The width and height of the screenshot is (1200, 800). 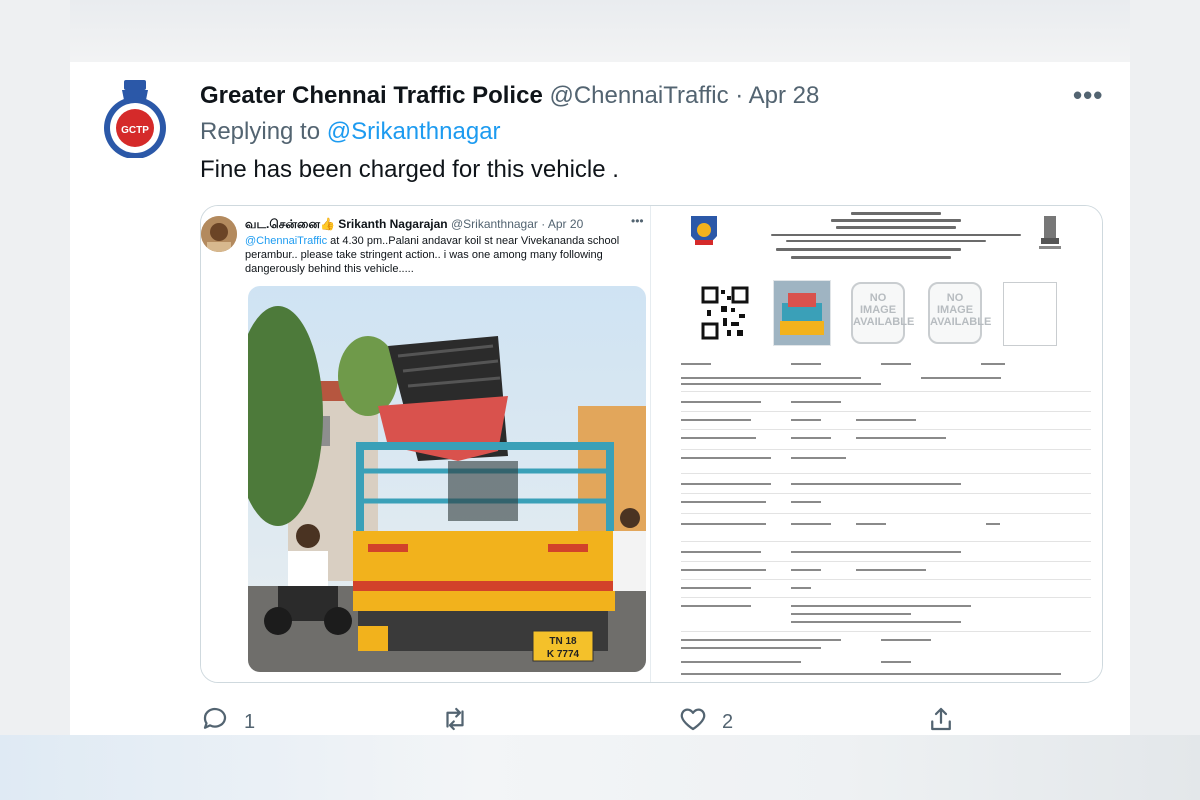 What do you see at coordinates (135, 118) in the screenshot?
I see `gctp-logo-avatar: GCTP` at bounding box center [135, 118].